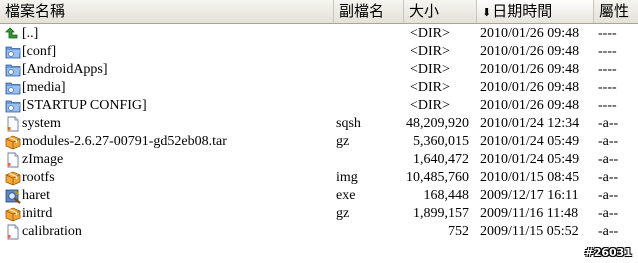 The width and height of the screenshot is (638, 263). Describe the element at coordinates (369, 11) in the screenshot. I see `column-header-ext: 副檔名` at that location.